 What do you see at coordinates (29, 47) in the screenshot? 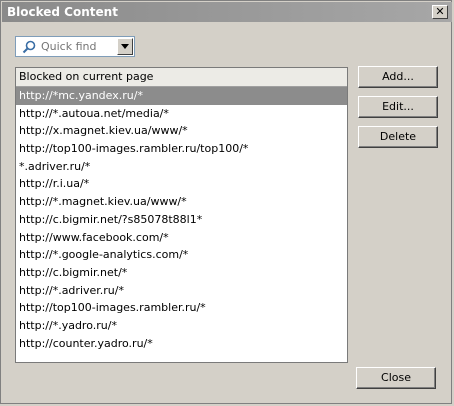
I see `search-icon` at bounding box center [29, 47].